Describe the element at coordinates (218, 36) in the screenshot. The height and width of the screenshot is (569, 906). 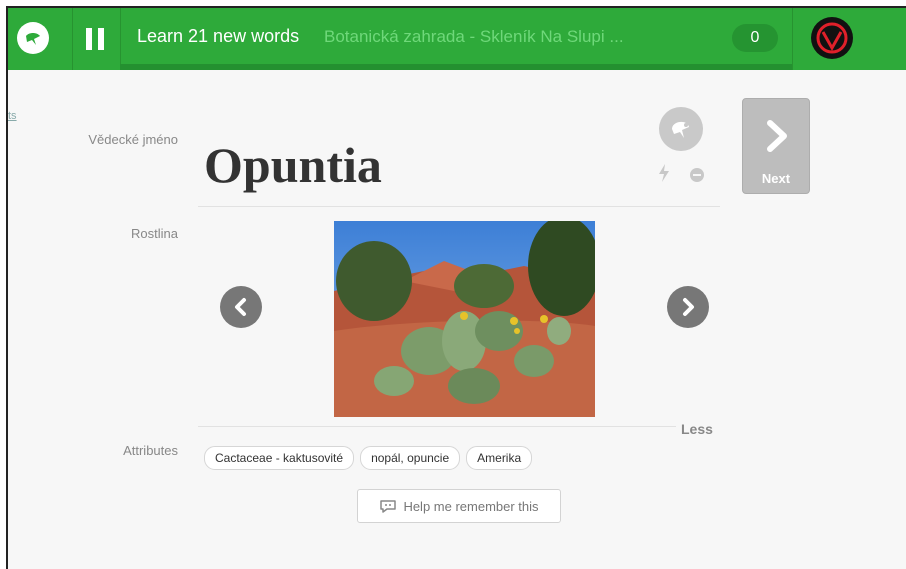
I see `session-title: Learn 21 new words` at that location.